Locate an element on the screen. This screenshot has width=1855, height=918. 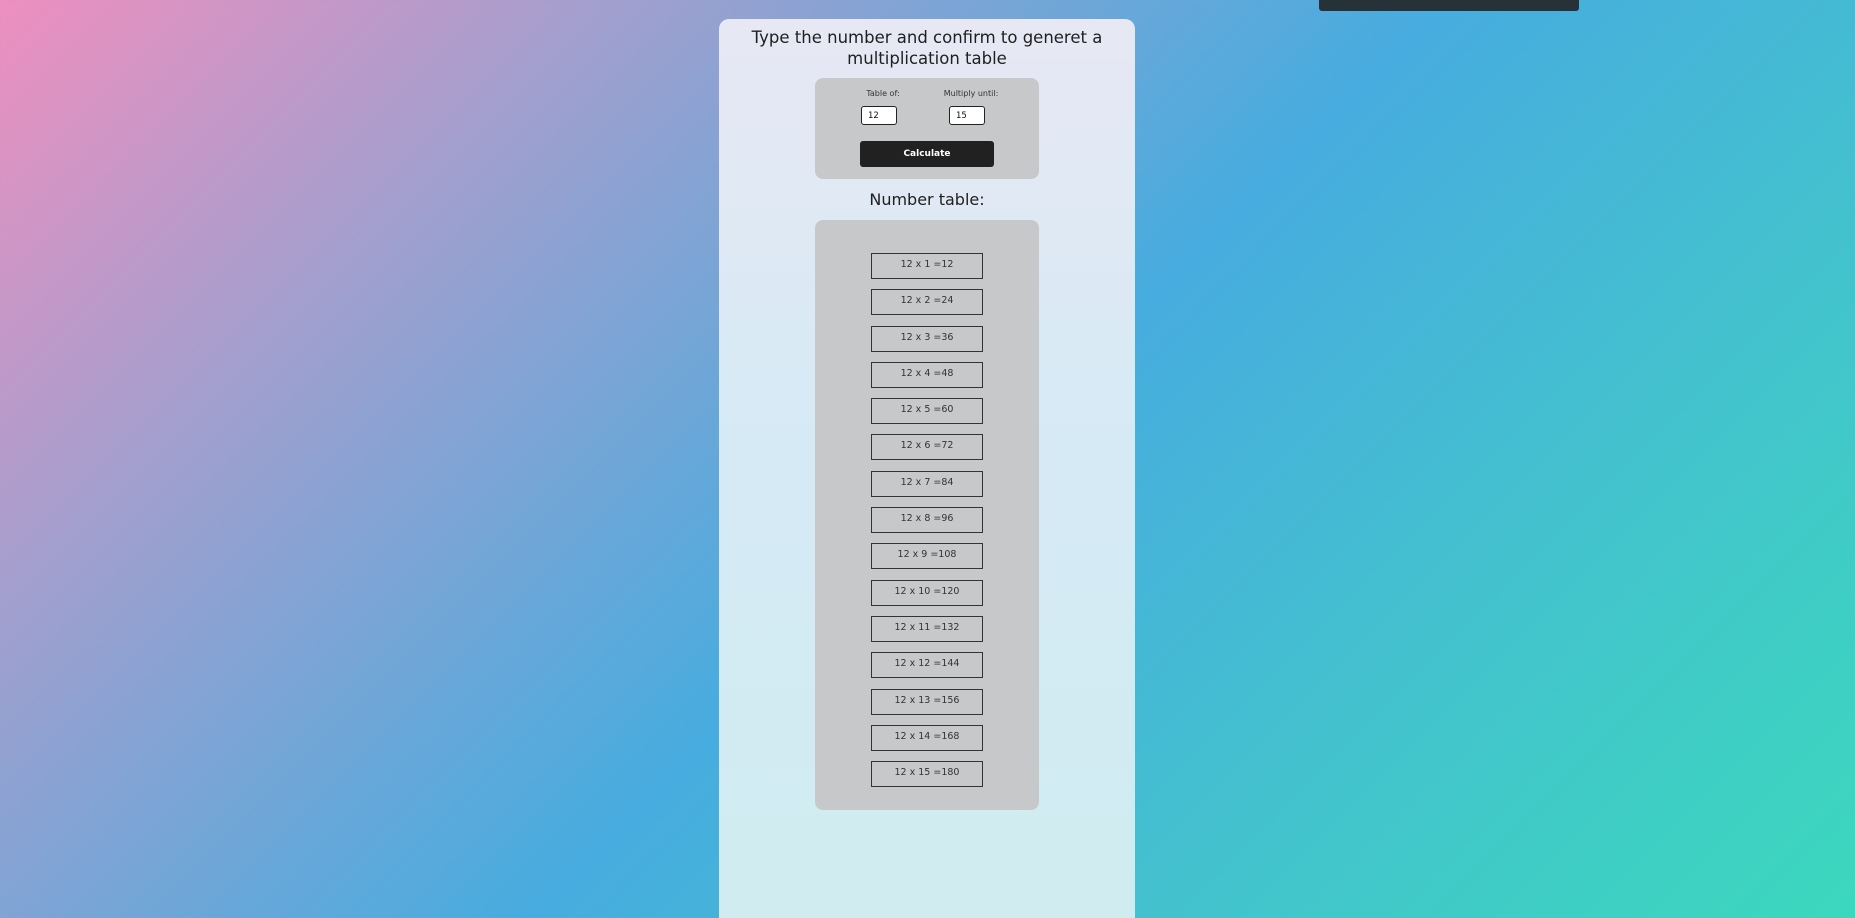
top-dark-bar is located at coordinates (1449, 5).